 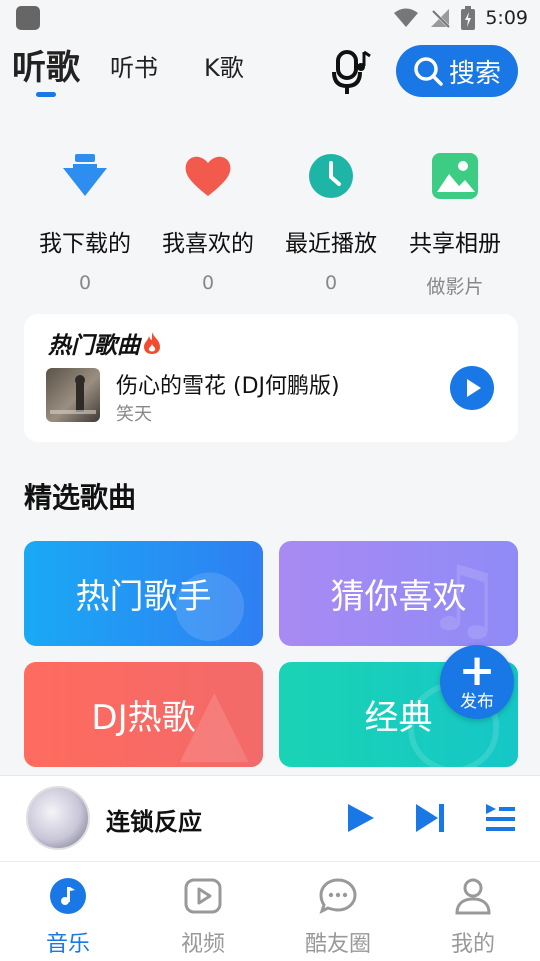 I want to click on tile-label: 猜你喜欢, so click(x=398, y=597).